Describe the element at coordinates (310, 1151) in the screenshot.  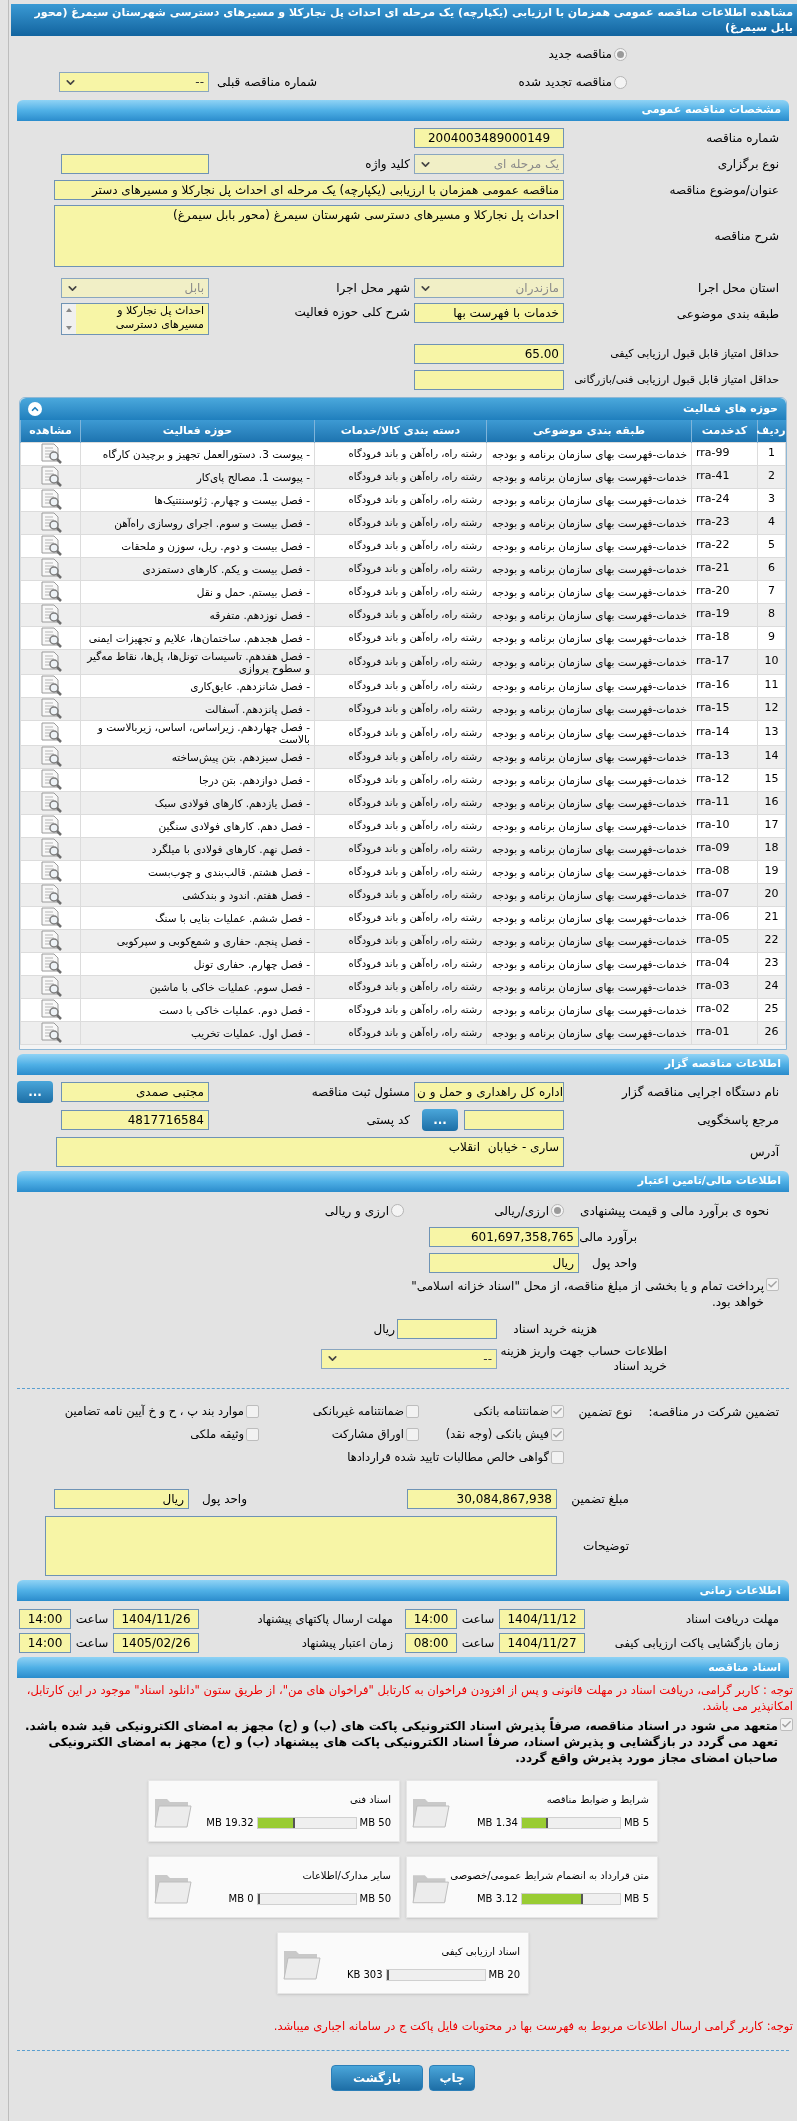
I see `text-area: ساری - خیابان انقلاب` at that location.